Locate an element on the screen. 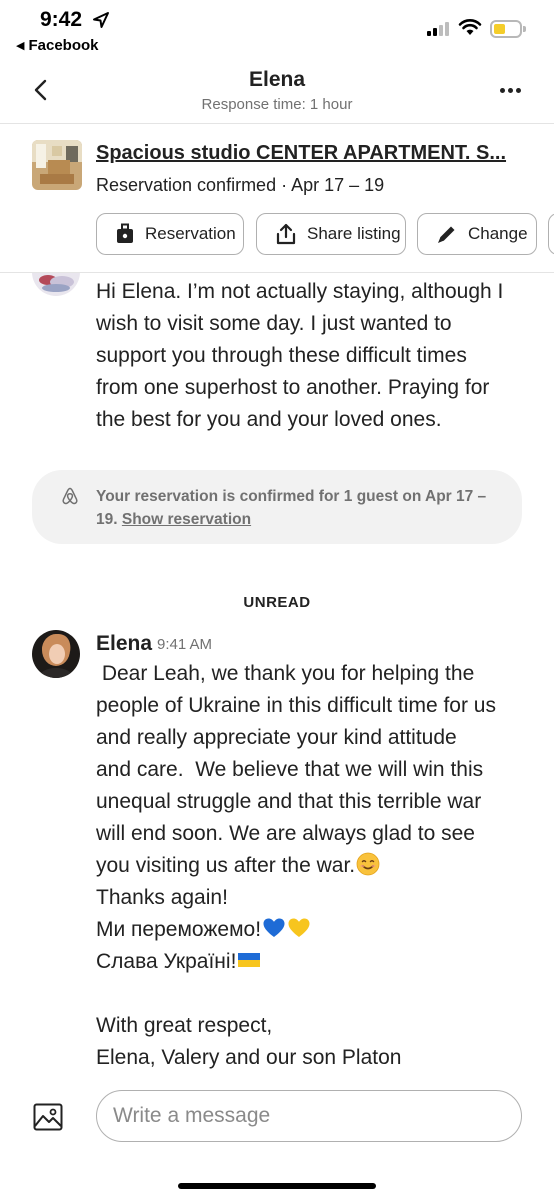 The image size is (554, 1200). back-to-app-link: ◀ Facebook is located at coordinates (57, 45).